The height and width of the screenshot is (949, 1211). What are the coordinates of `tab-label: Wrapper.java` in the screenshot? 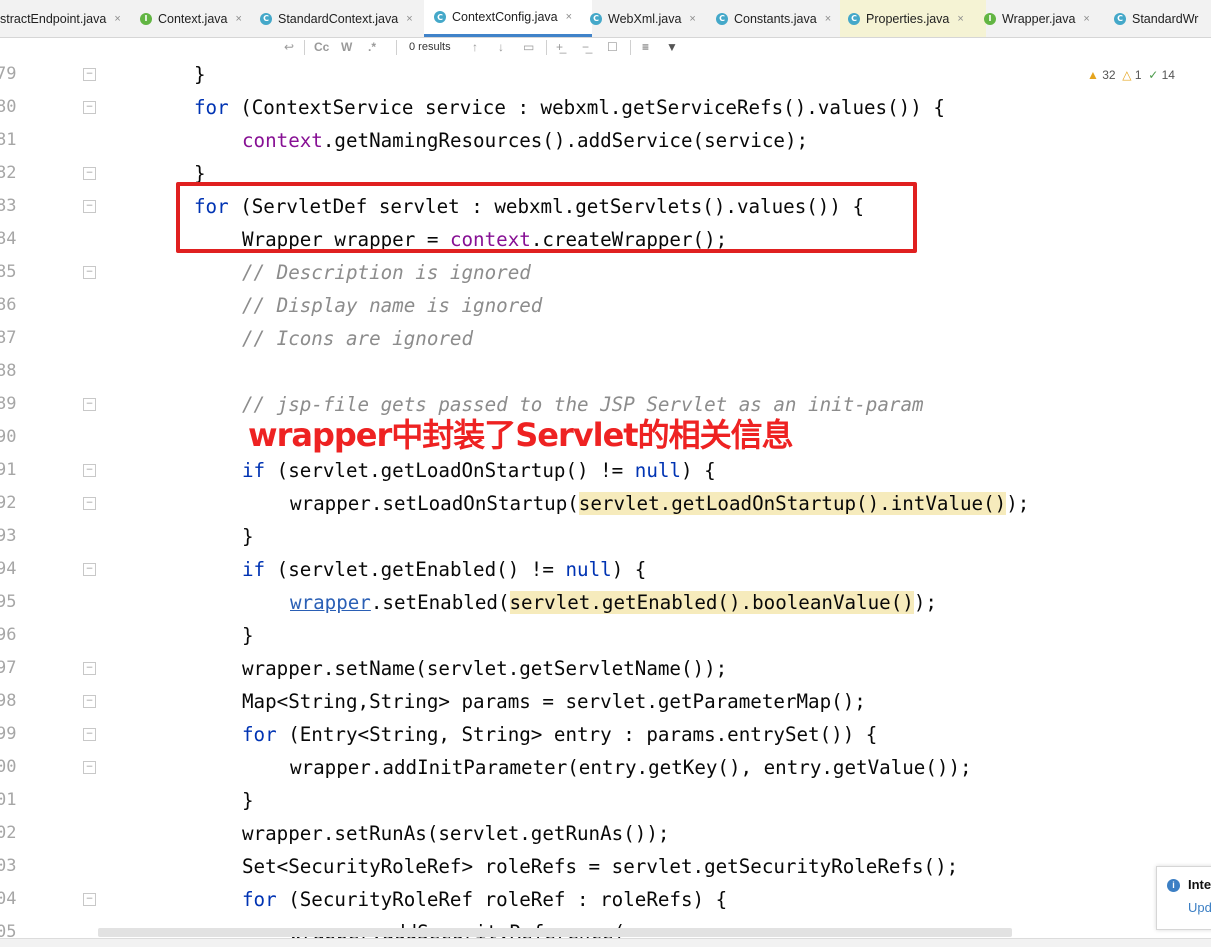 It's located at (1039, 18).